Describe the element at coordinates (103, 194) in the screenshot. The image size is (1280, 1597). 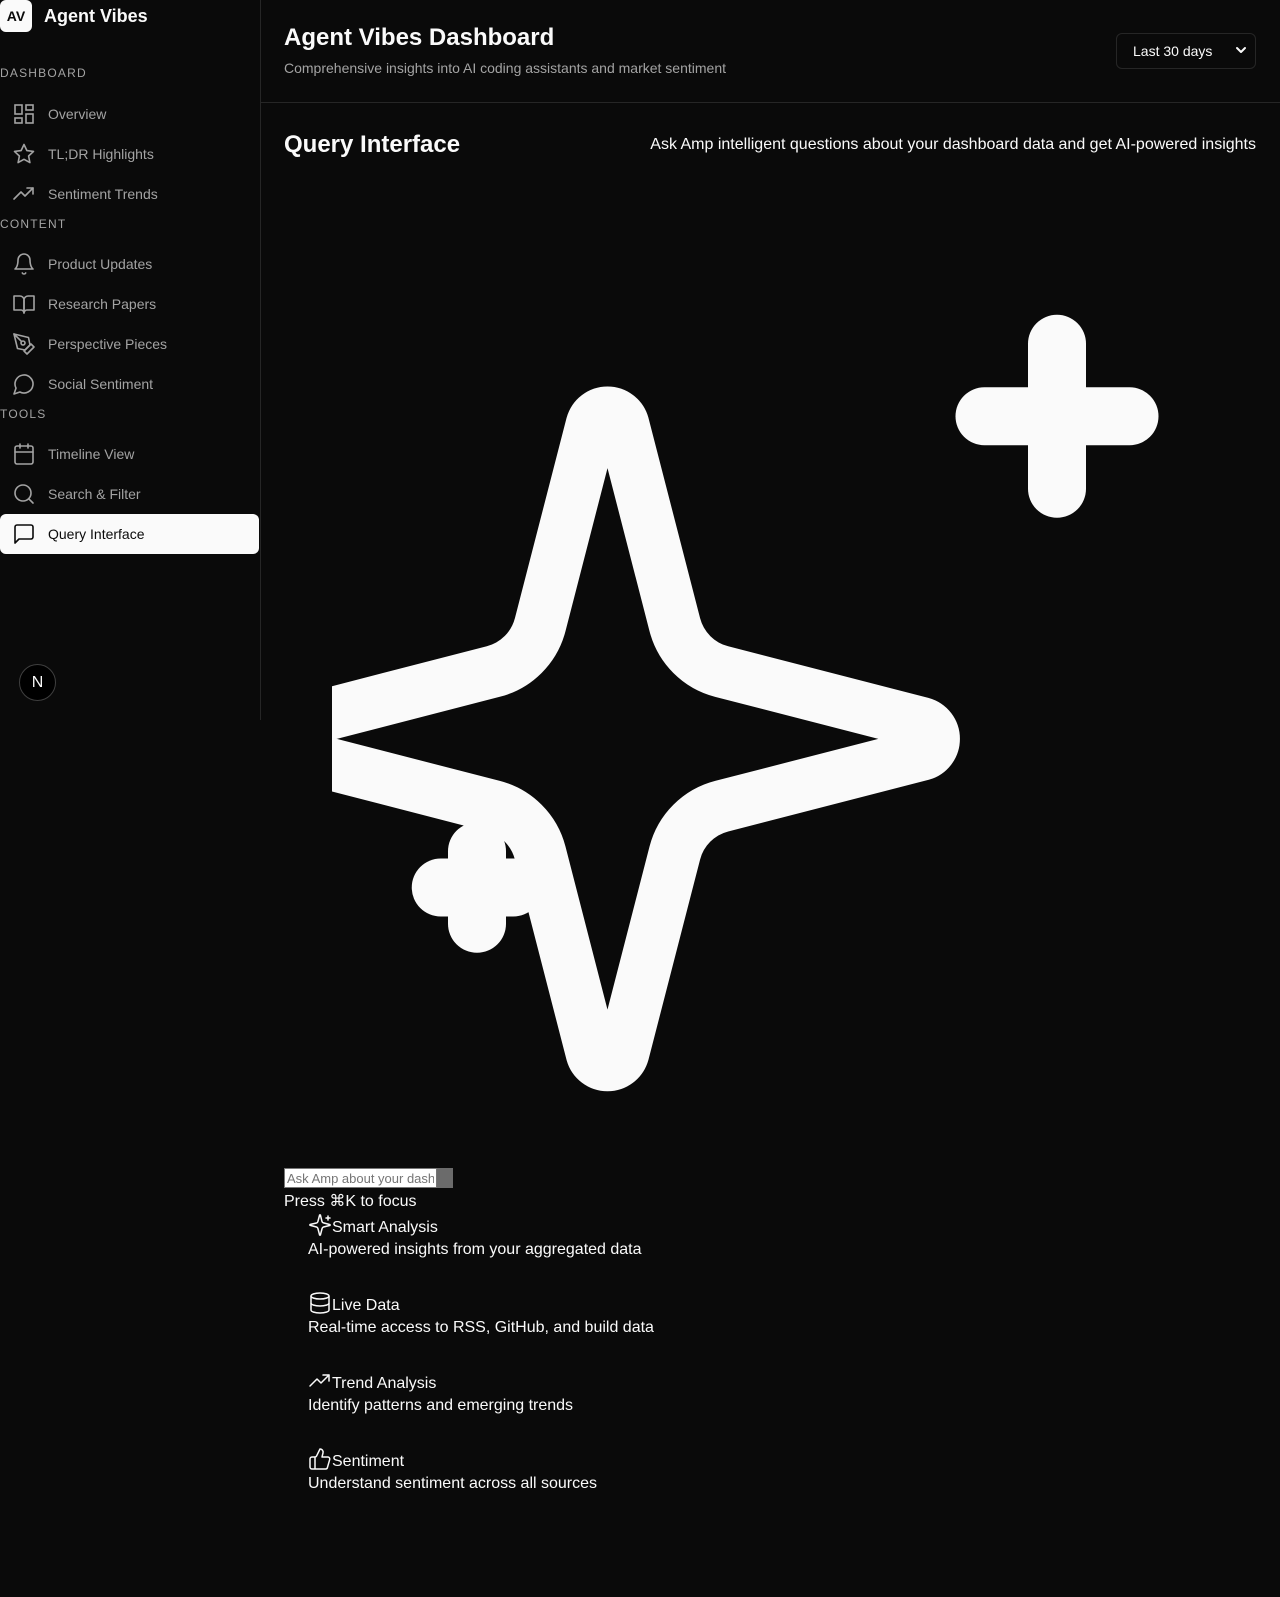
I see `sidebar-item-label: Sentiment Trends` at that location.